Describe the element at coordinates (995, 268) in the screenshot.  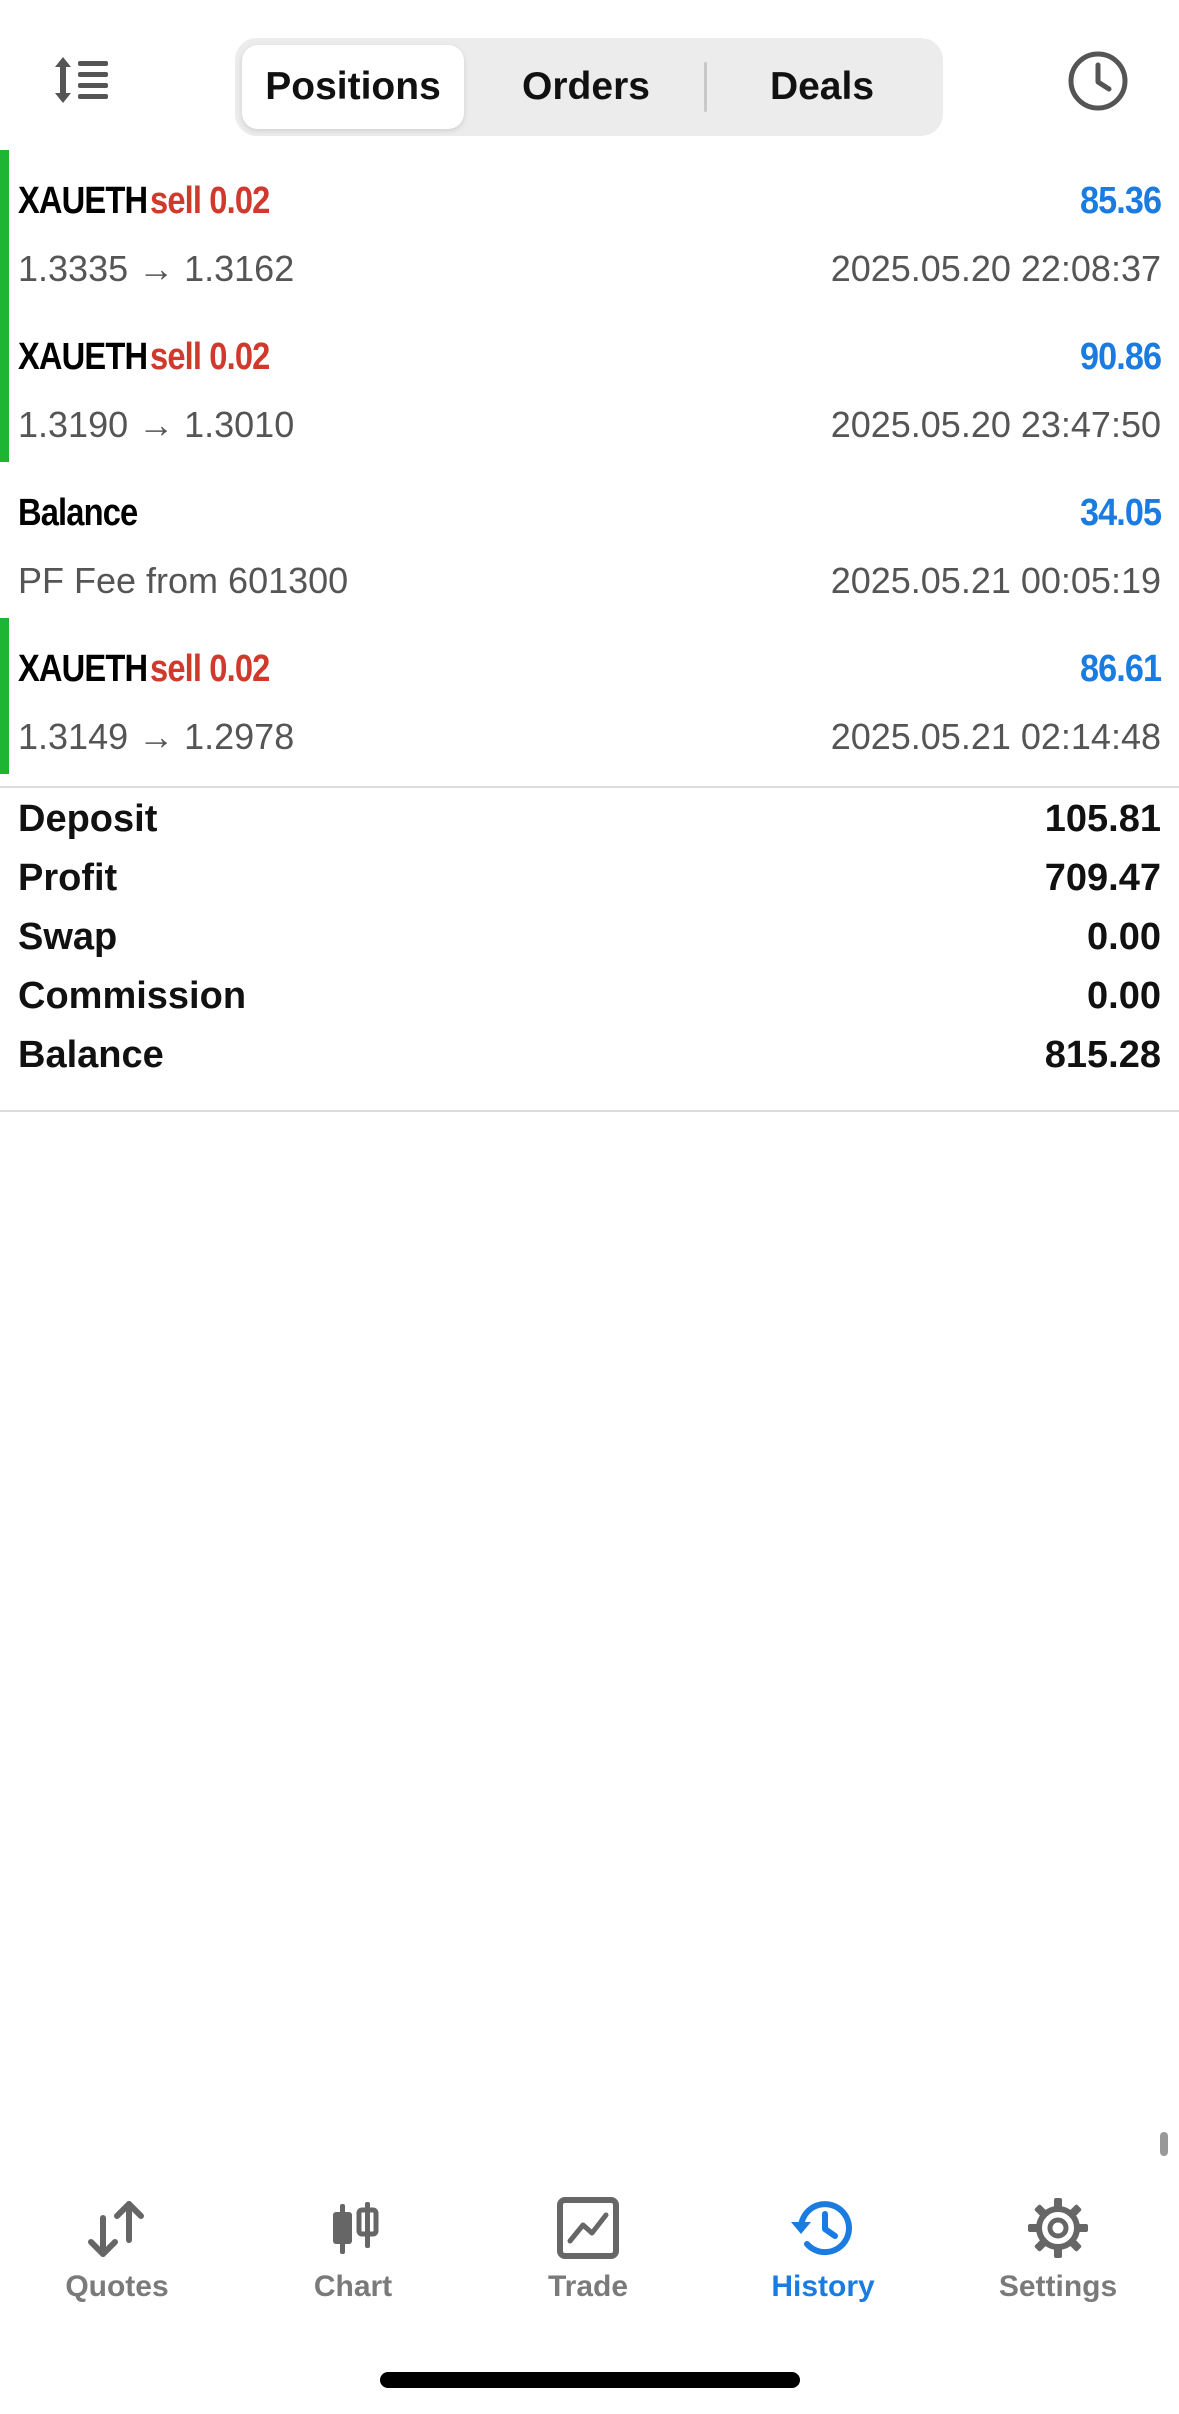
I see `deal-time: 2025.05.20 22:08:37` at that location.